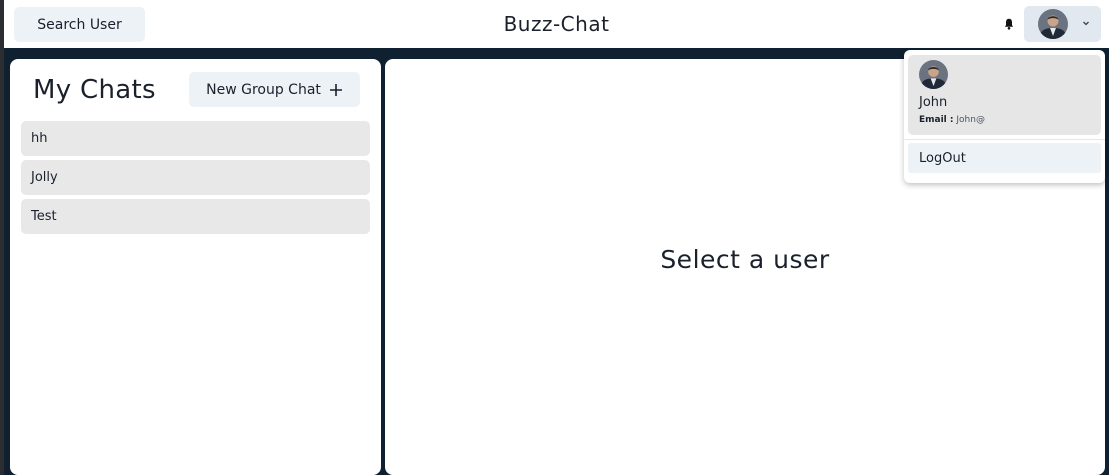 The image size is (1109, 475). I want to click on plus-icon, so click(335, 89).